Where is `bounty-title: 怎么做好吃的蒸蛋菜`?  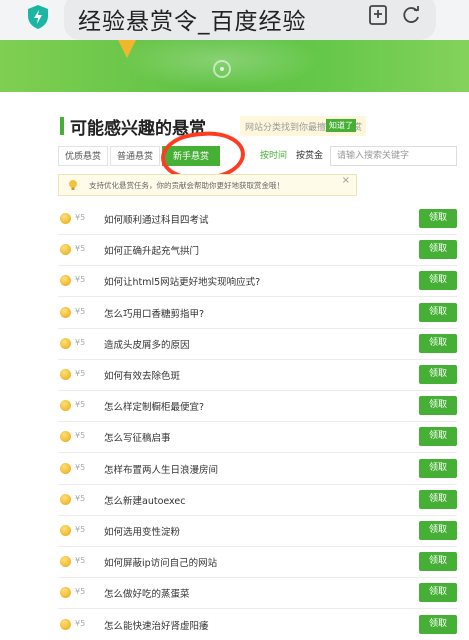 bounty-title: 怎么做好吃的蒸蛋菜 is located at coordinates (147, 593).